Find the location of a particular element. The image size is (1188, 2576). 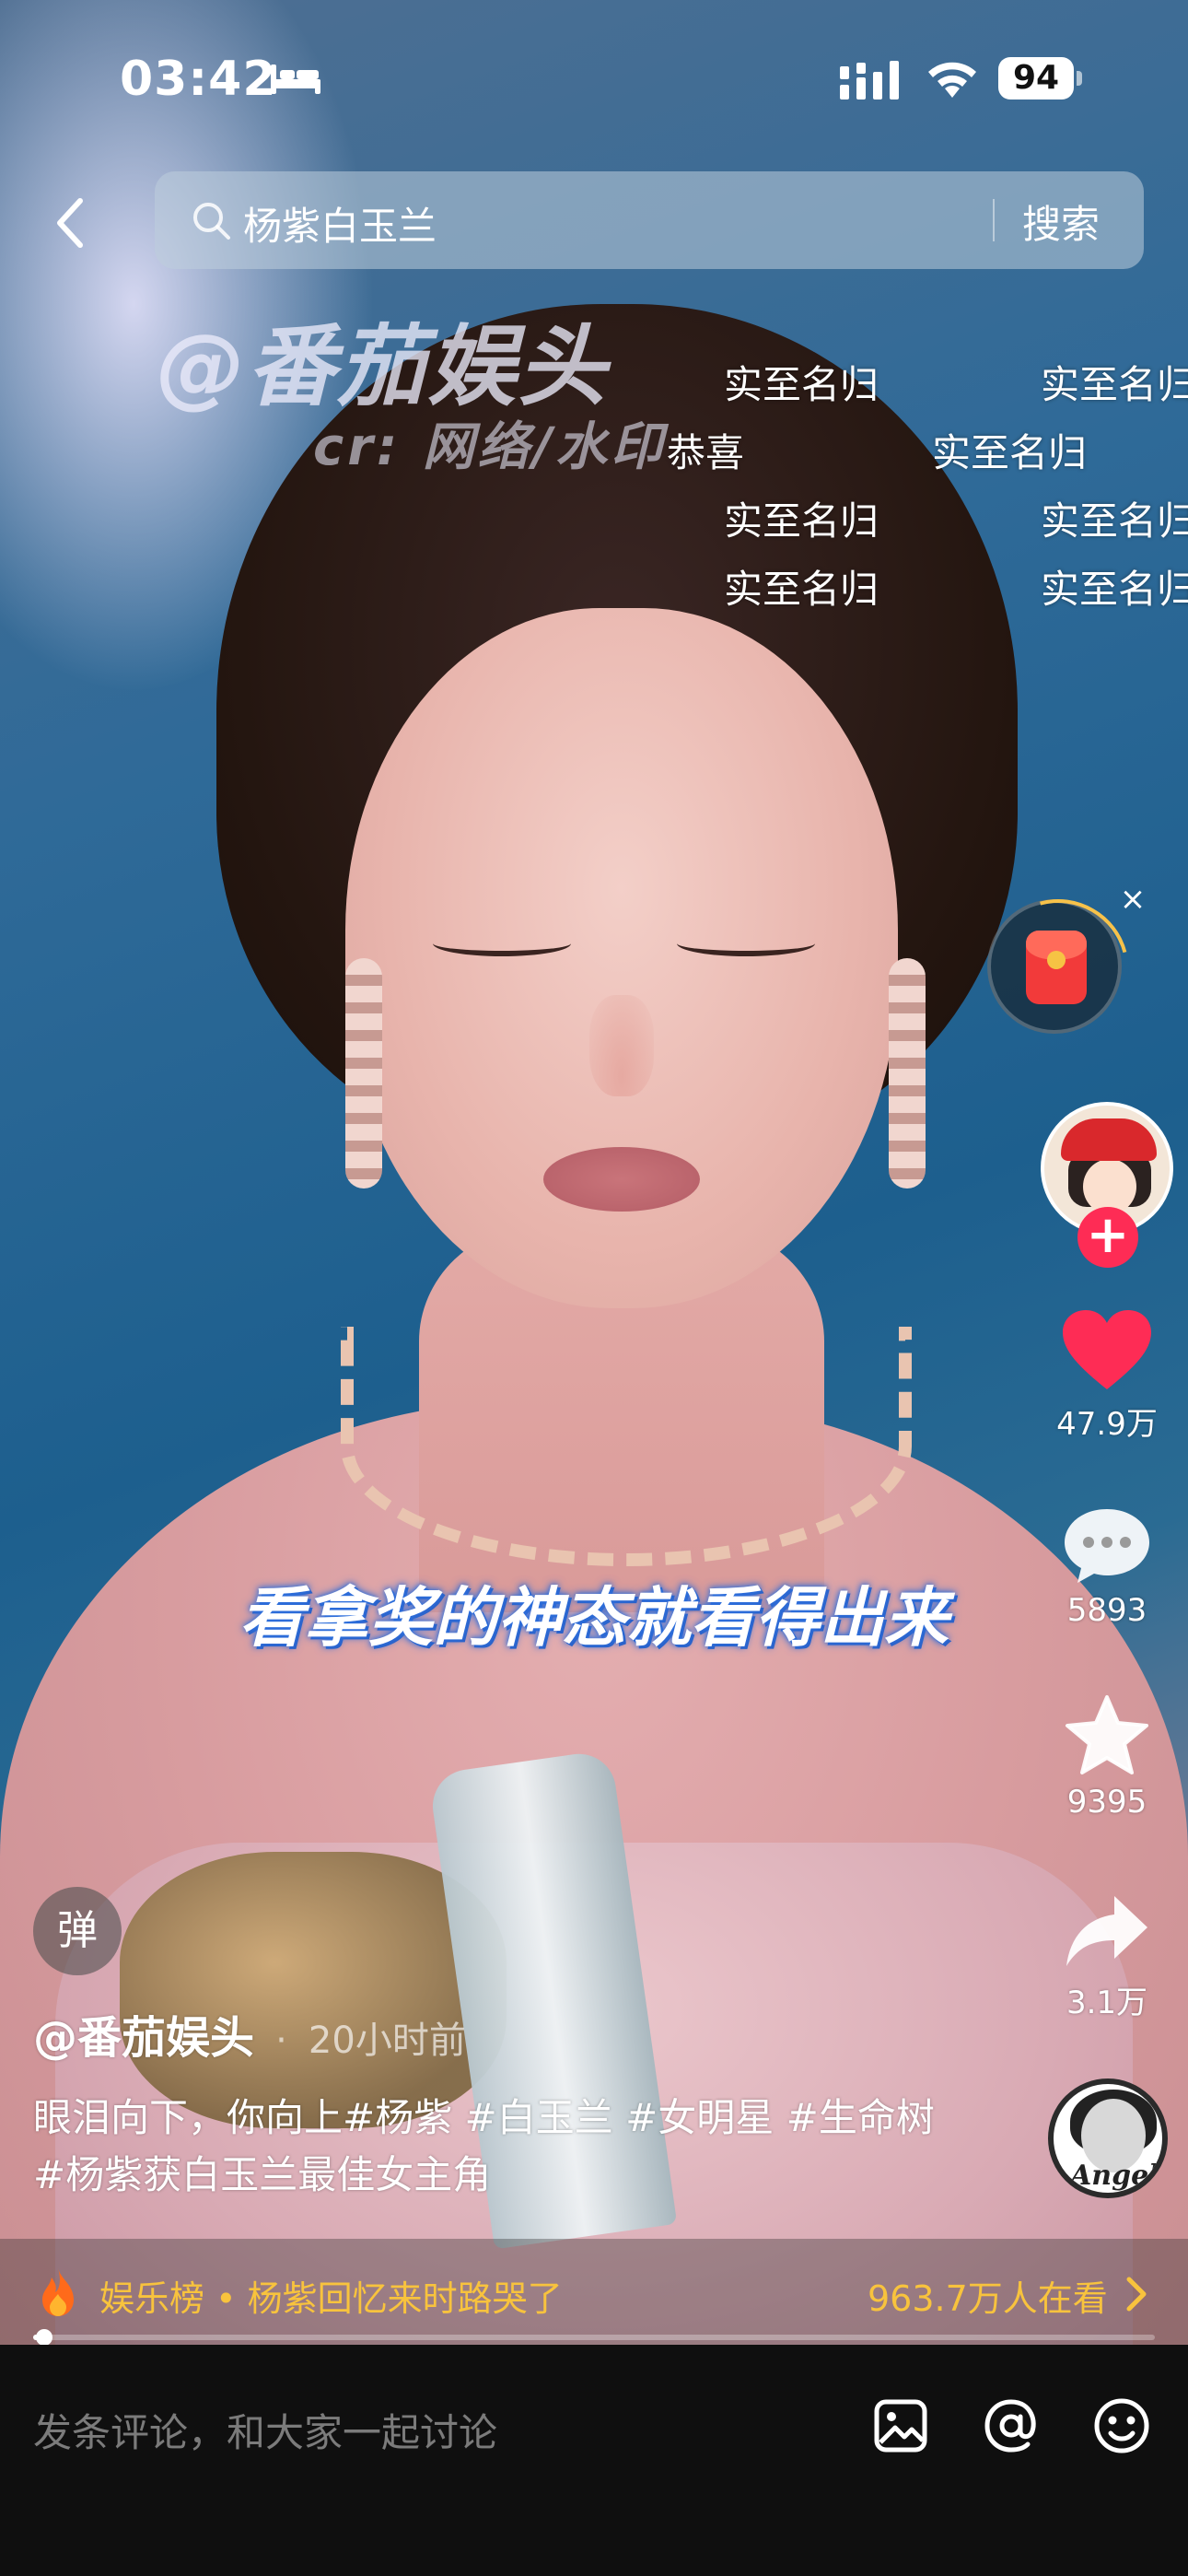

video-subtitle: 看拿奖的神态就看得出来 is located at coordinates (594, 1618).